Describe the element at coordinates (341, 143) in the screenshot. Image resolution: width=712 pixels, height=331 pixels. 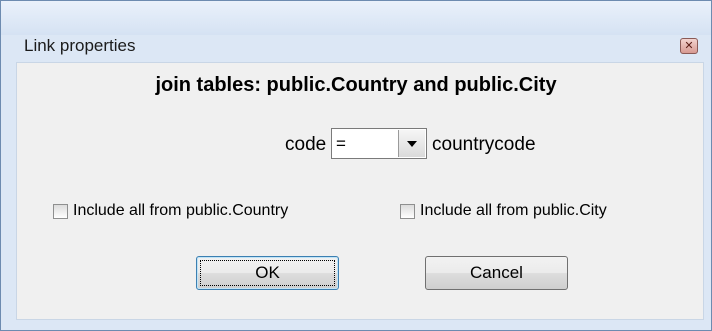
I see `operator-value: =` at that location.